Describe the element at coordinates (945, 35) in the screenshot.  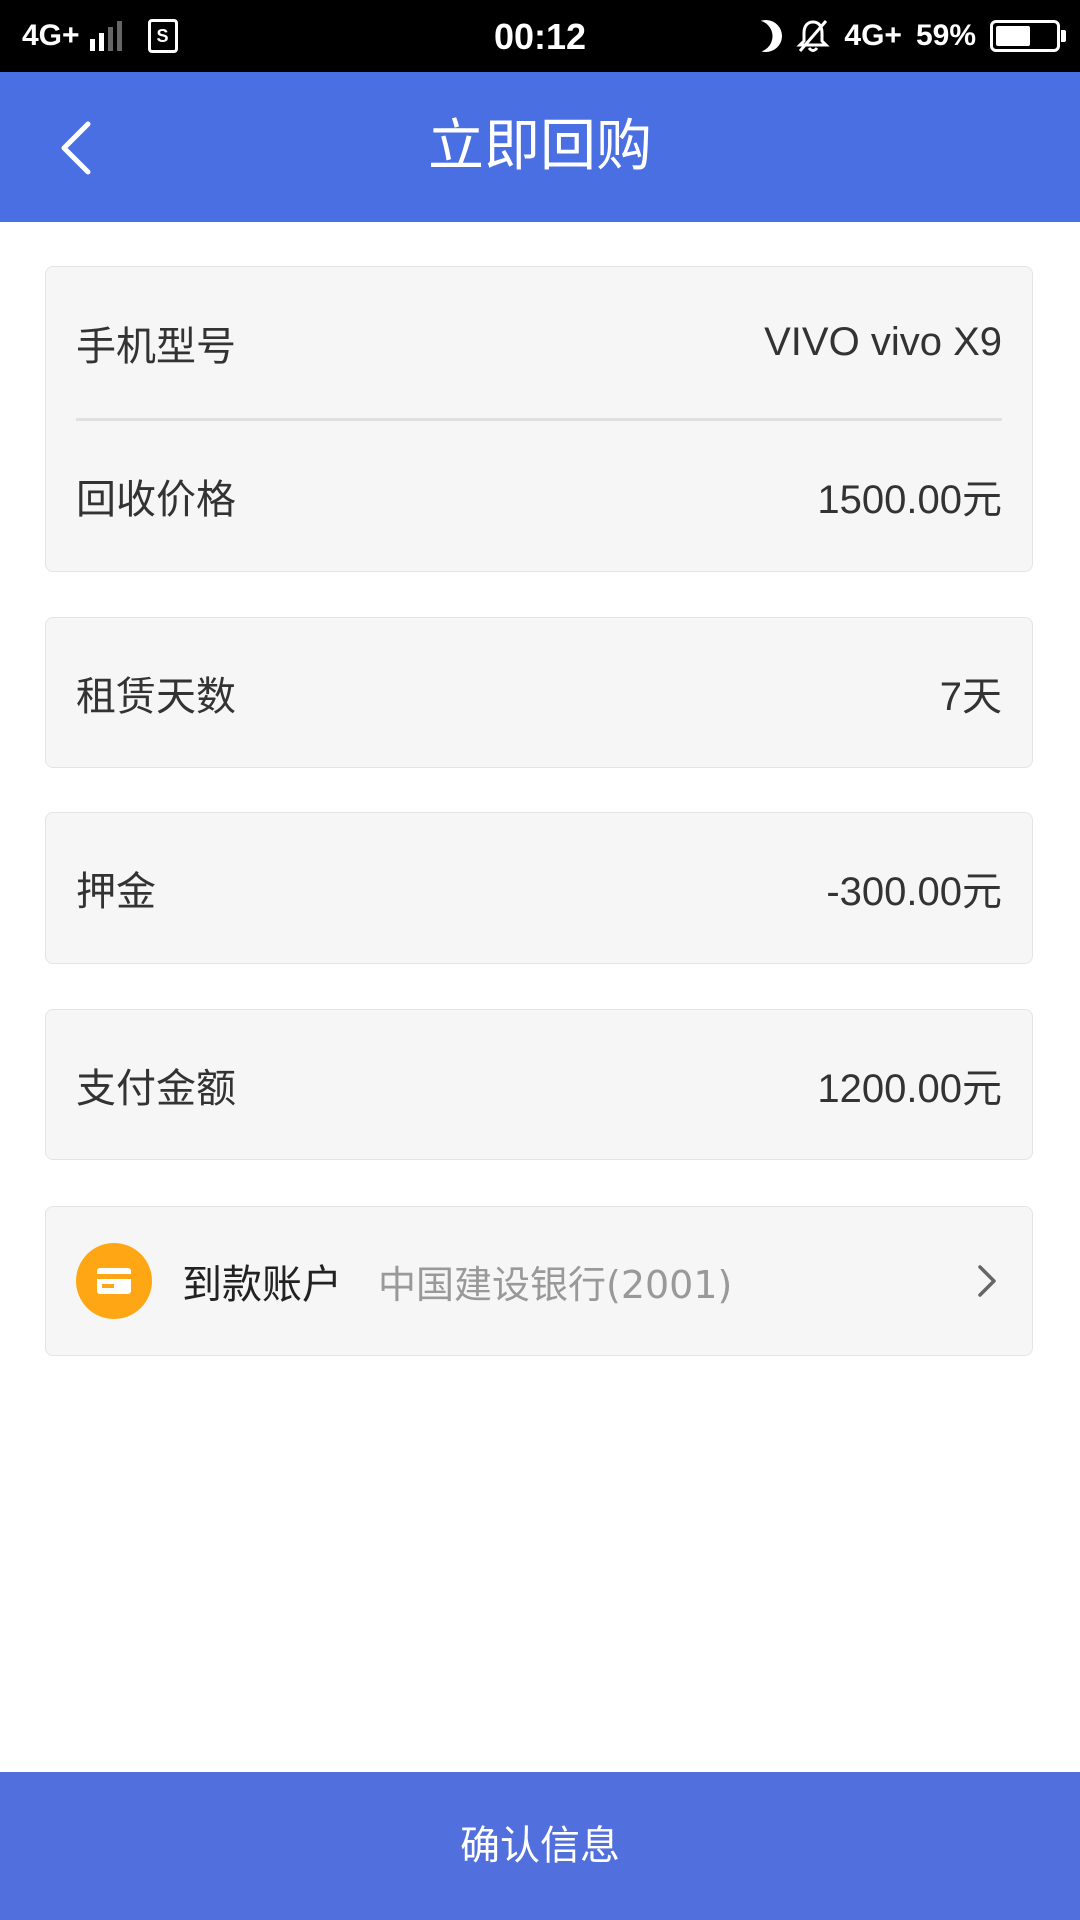
I see `battery-percent: 59%` at that location.